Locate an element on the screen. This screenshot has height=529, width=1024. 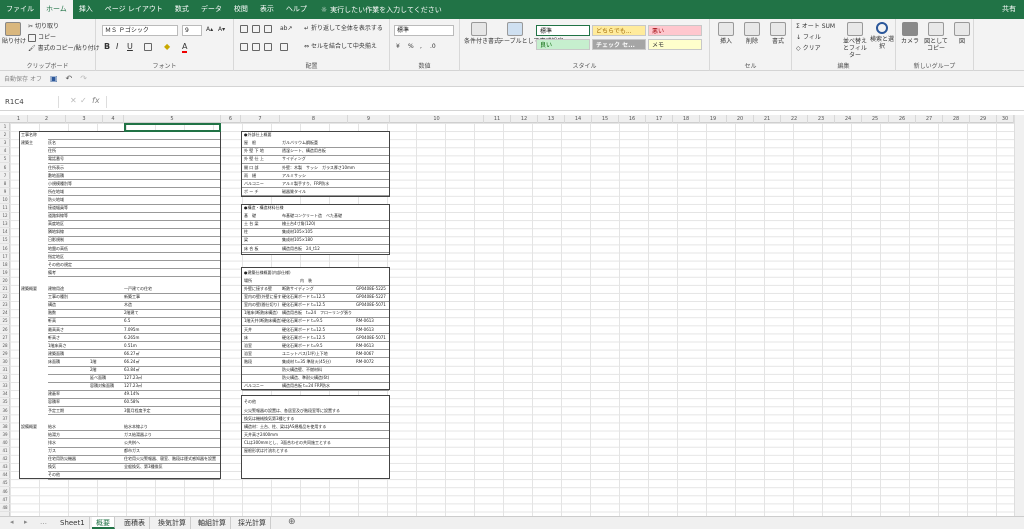
row-header: 43 is located at coordinates (5, 467).